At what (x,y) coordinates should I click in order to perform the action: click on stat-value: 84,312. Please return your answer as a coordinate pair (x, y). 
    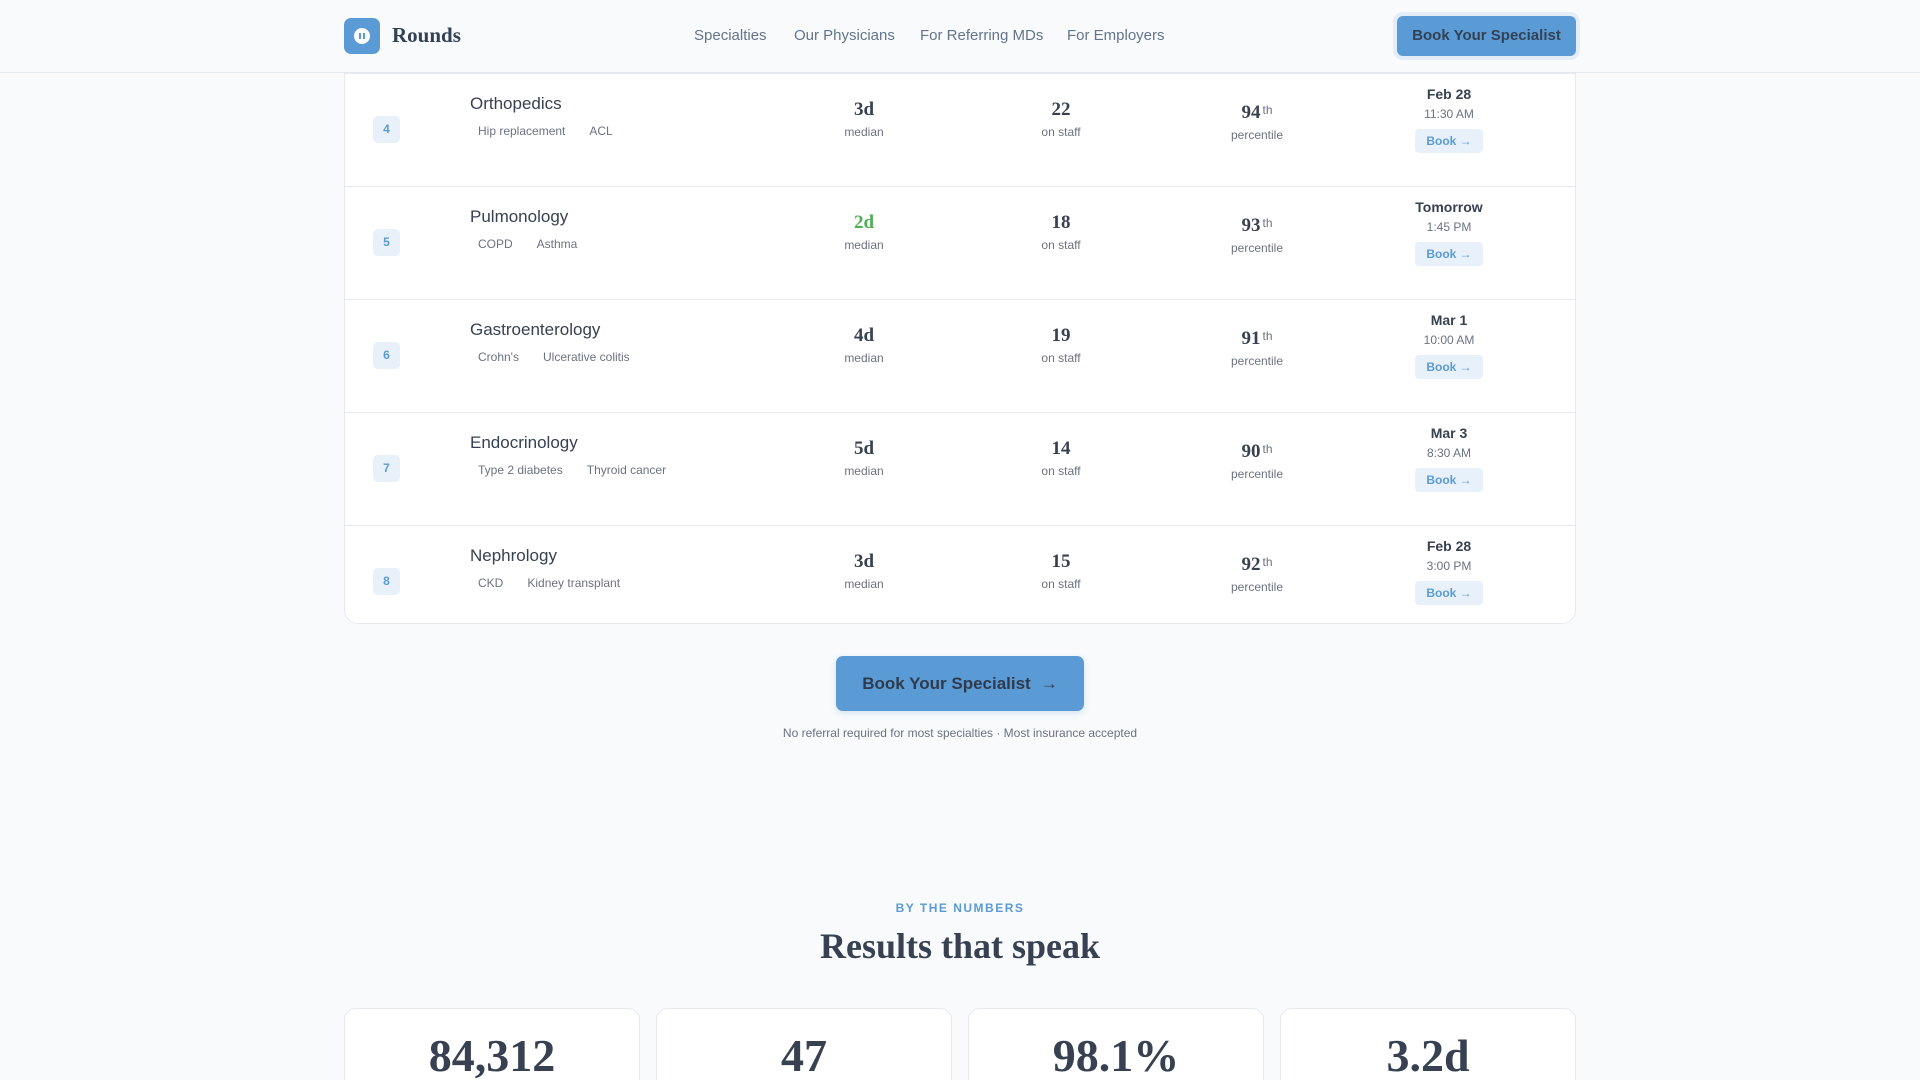
    Looking at the image, I should click on (492, 1055).